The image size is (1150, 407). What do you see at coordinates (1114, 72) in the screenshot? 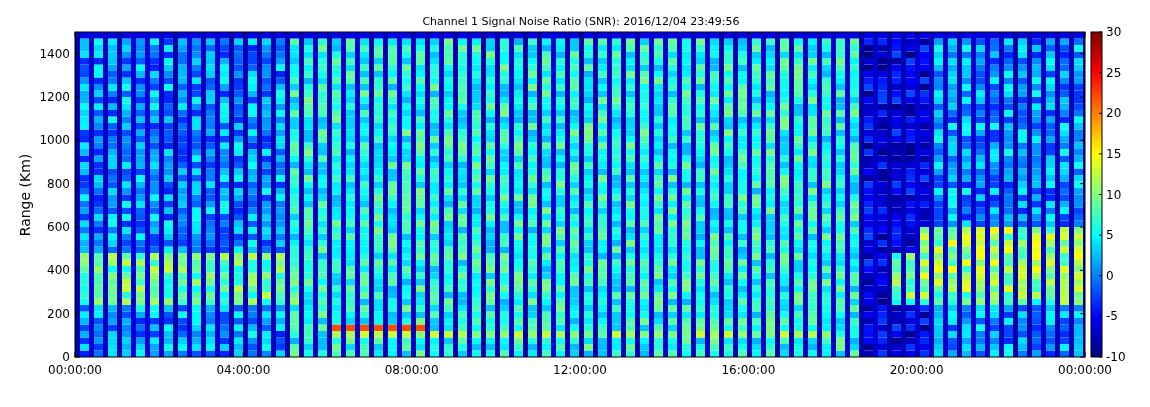
I see `tick-label: 25` at bounding box center [1114, 72].